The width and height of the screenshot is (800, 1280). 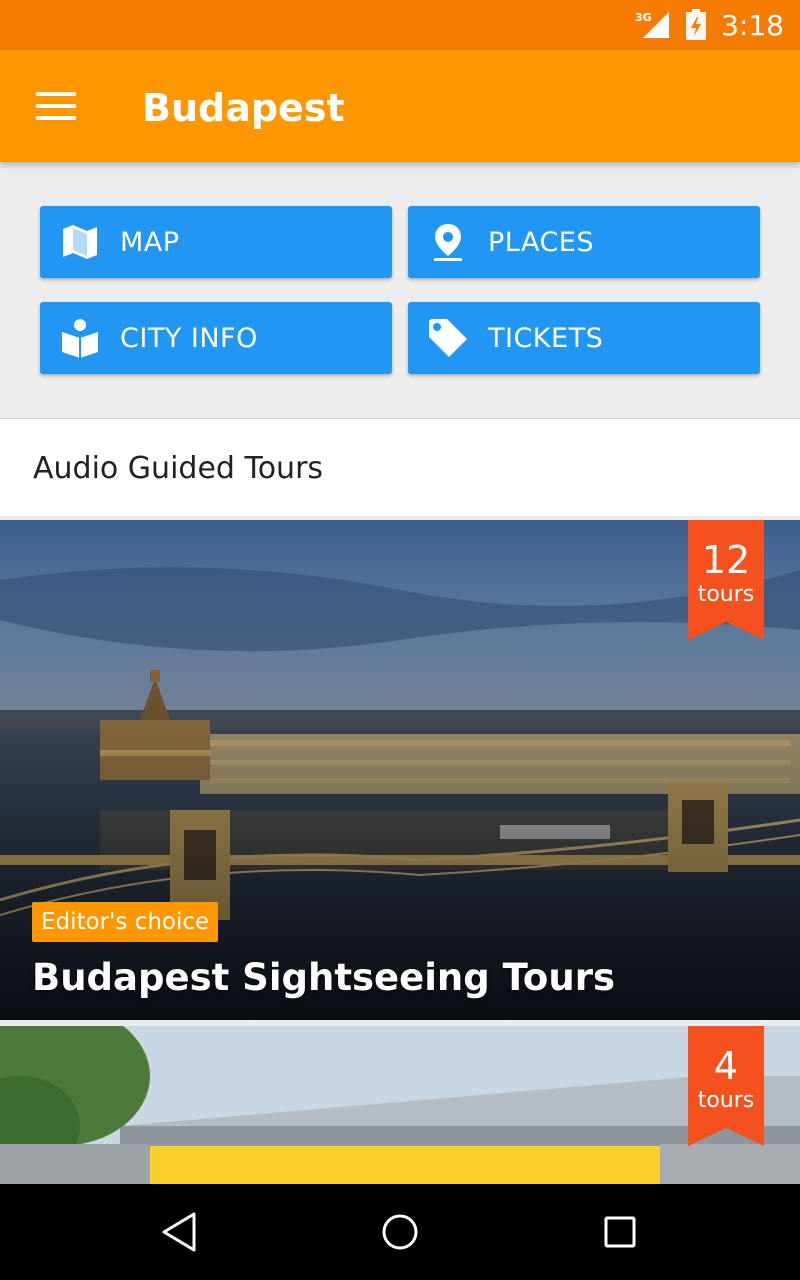 I want to click on system-navigation-bar, so click(x=400, y=1232).